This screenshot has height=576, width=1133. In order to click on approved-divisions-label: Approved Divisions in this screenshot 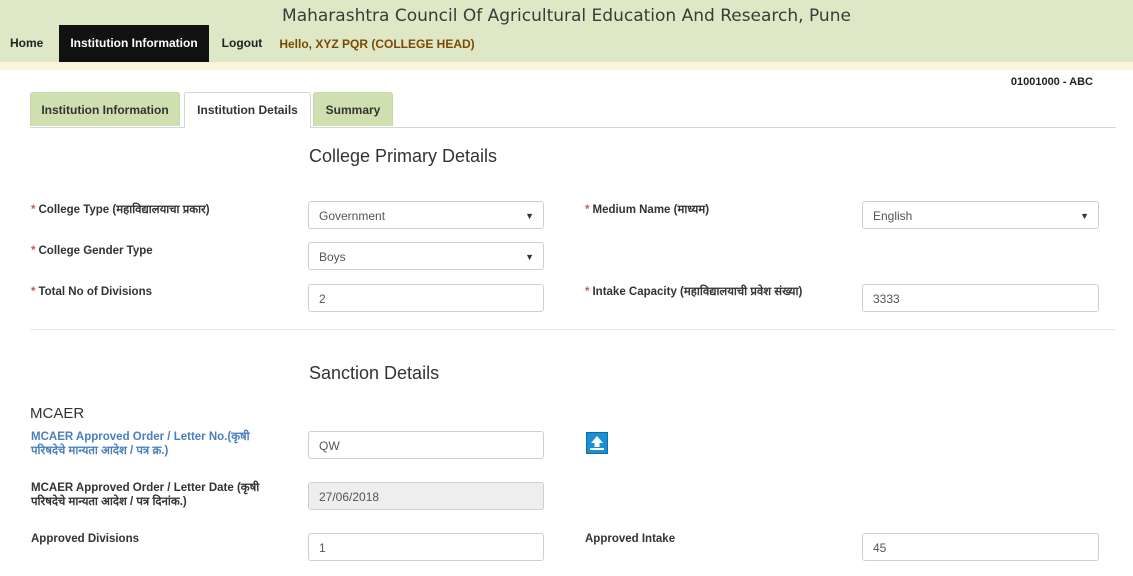, I will do `click(85, 539)`.